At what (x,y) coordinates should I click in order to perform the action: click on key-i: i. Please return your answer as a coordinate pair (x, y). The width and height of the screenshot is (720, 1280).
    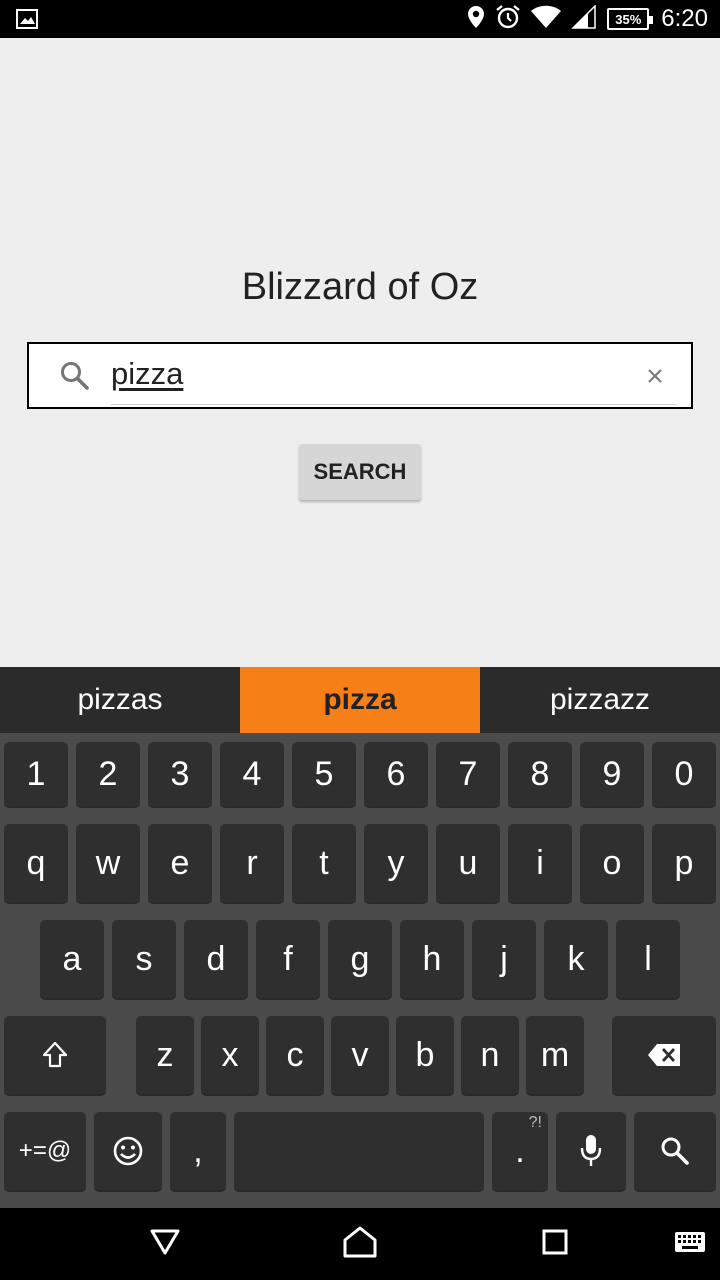
    Looking at the image, I should click on (540, 863).